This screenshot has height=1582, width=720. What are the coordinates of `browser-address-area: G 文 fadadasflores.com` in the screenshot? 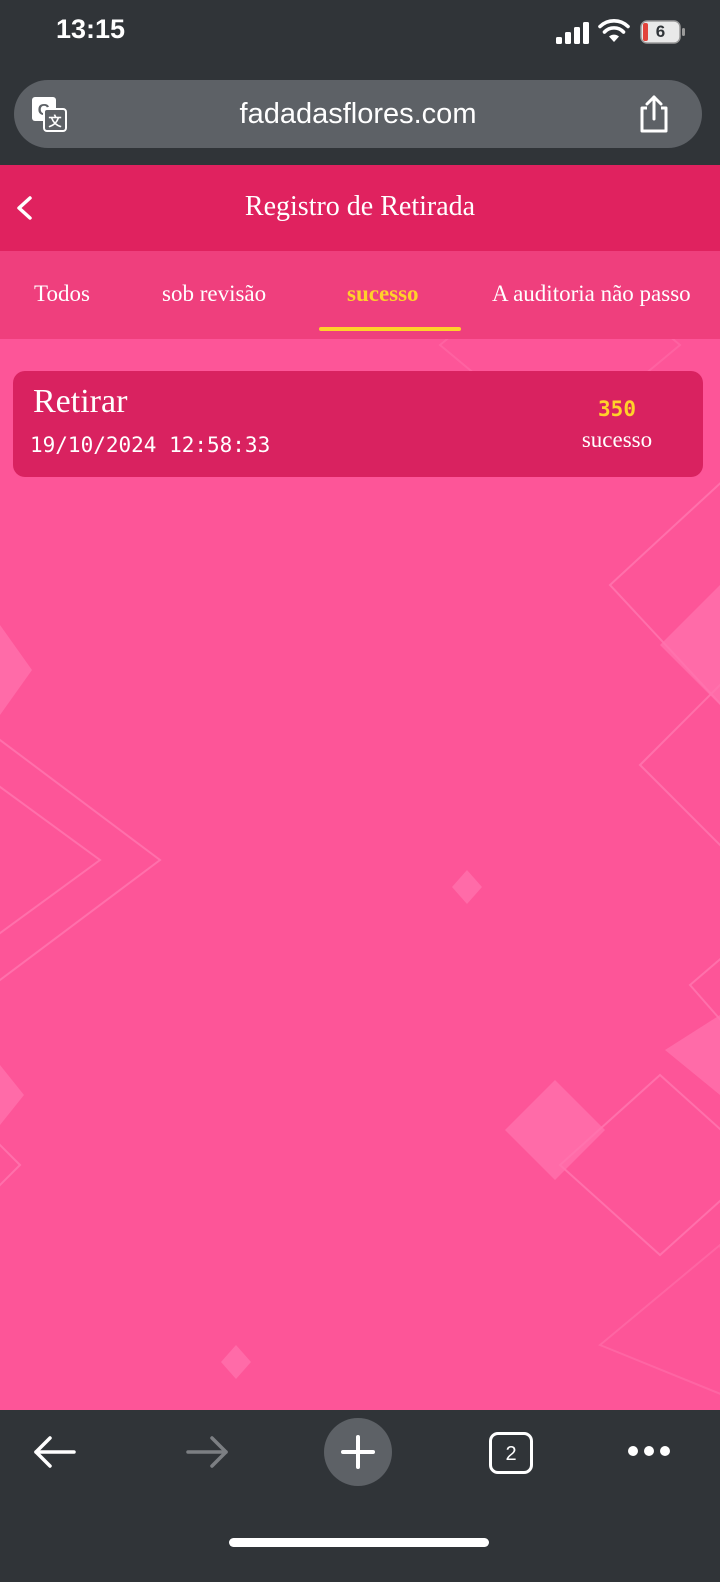 It's located at (360, 114).